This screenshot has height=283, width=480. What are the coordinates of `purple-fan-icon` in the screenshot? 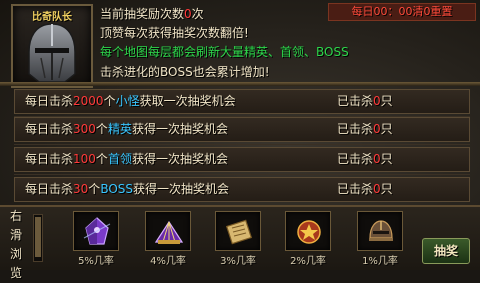 It's located at (169, 232).